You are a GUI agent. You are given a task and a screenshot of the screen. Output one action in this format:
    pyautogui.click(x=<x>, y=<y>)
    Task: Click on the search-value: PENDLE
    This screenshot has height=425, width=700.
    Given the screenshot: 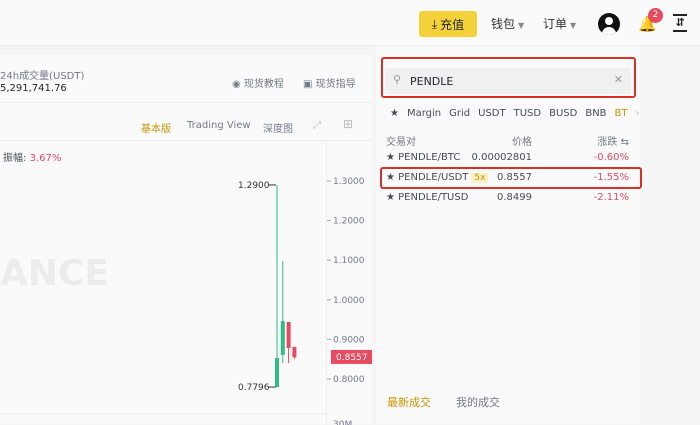 What is the action you would take?
    pyautogui.click(x=432, y=81)
    